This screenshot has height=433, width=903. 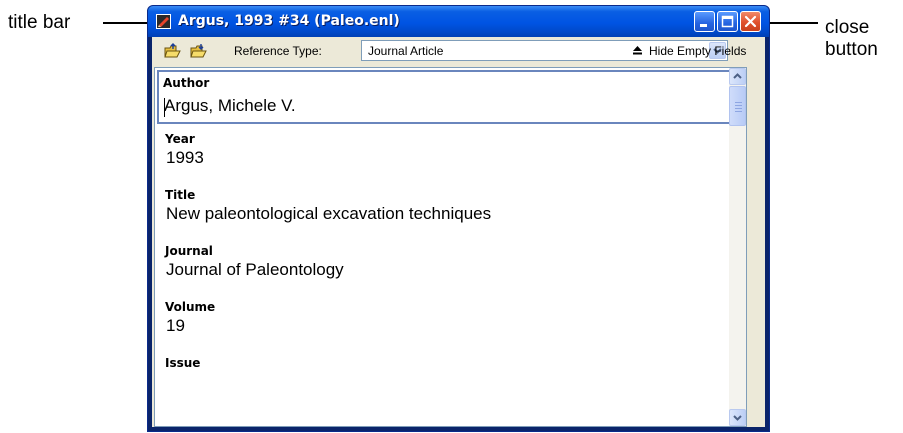 I want to click on chevron-down-icon, so click(x=737, y=418).